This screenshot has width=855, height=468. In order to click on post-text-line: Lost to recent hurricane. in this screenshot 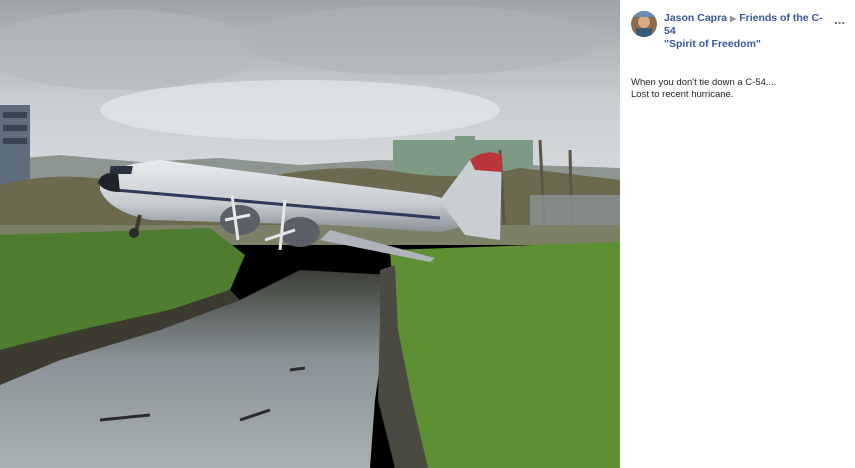, I will do `click(682, 94)`.